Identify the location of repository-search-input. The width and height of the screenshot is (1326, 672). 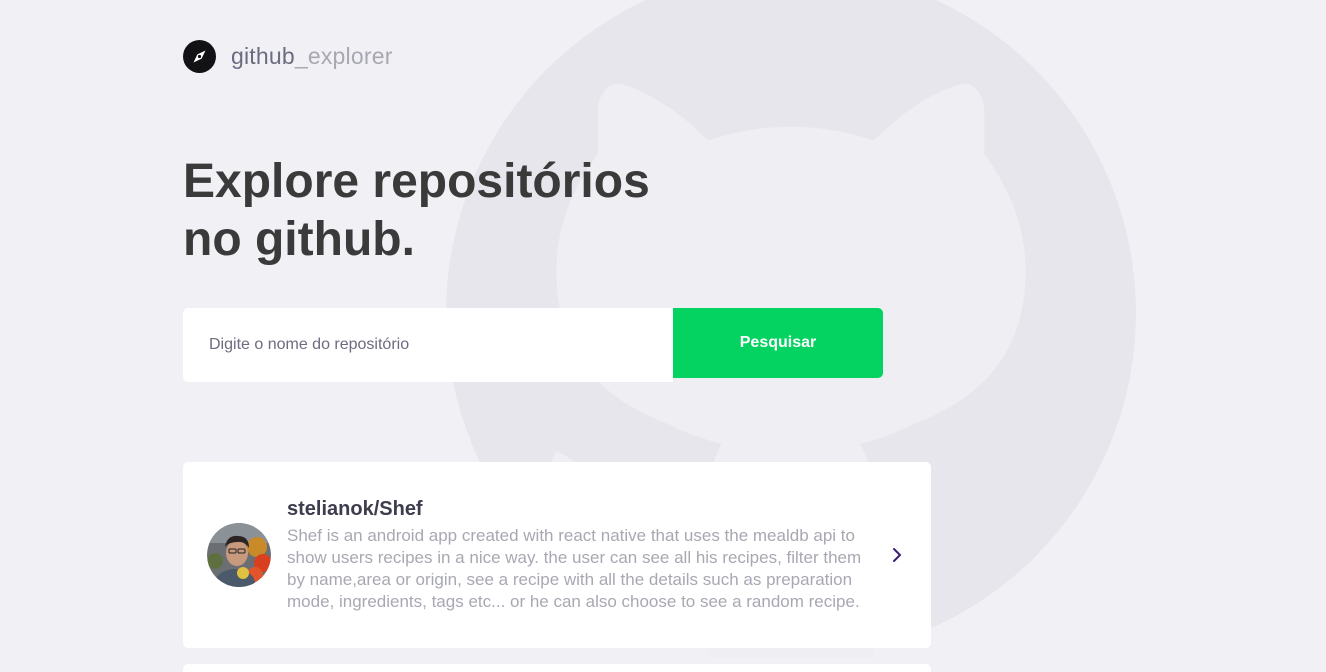
(428, 345).